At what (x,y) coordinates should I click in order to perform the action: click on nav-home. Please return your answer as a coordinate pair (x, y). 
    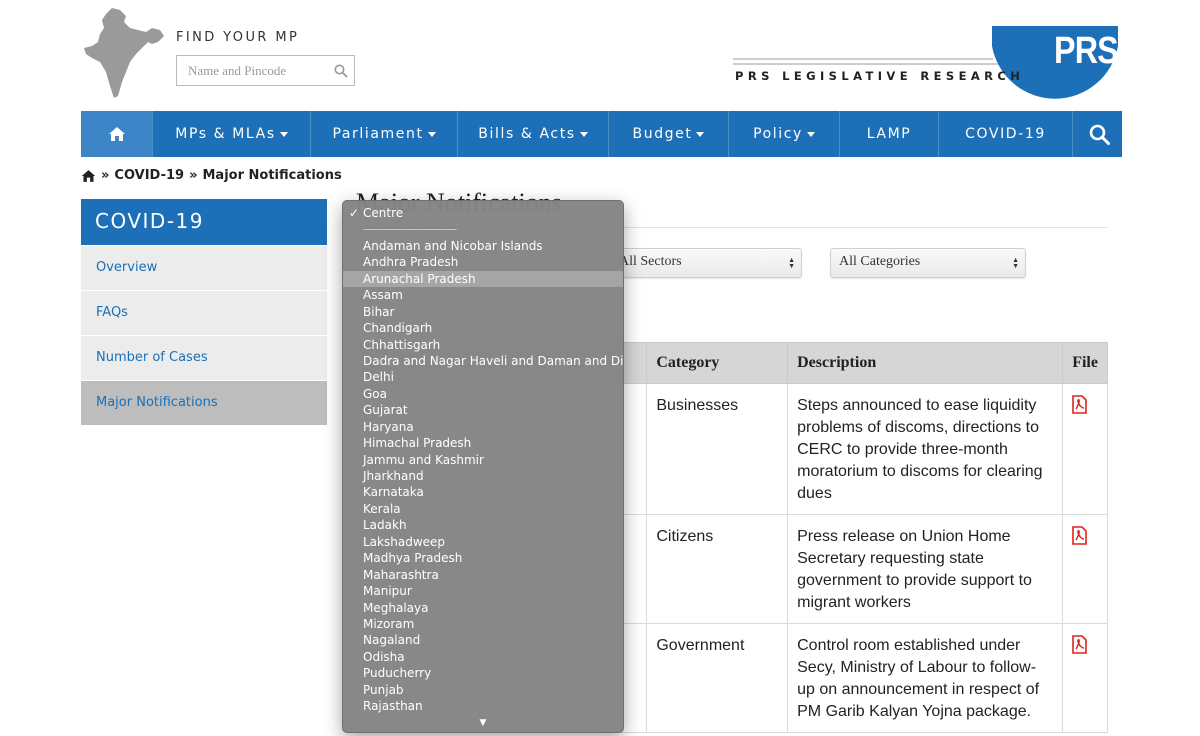
    Looking at the image, I should click on (117, 134).